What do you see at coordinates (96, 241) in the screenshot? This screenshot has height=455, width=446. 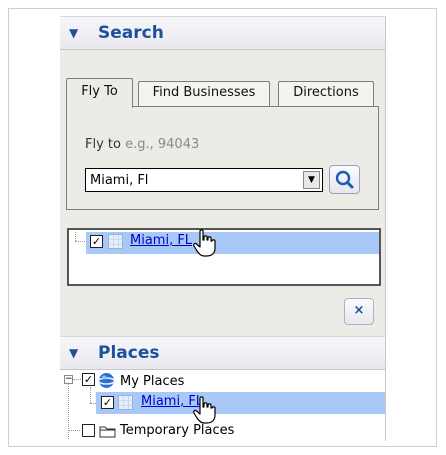 I see `result-checkbox: ✓` at bounding box center [96, 241].